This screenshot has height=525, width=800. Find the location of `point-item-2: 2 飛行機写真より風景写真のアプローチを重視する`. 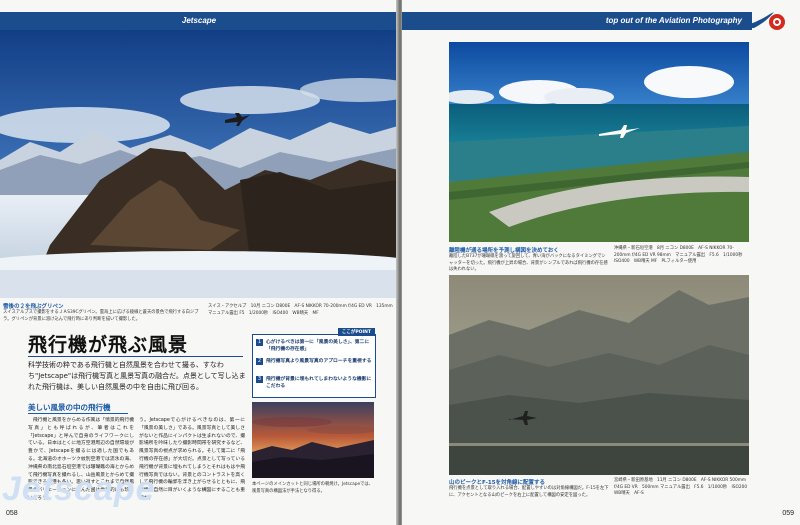

point-item-2: 2 飛行機写真より風景写真のアプローチを重視する is located at coordinates (314, 361).